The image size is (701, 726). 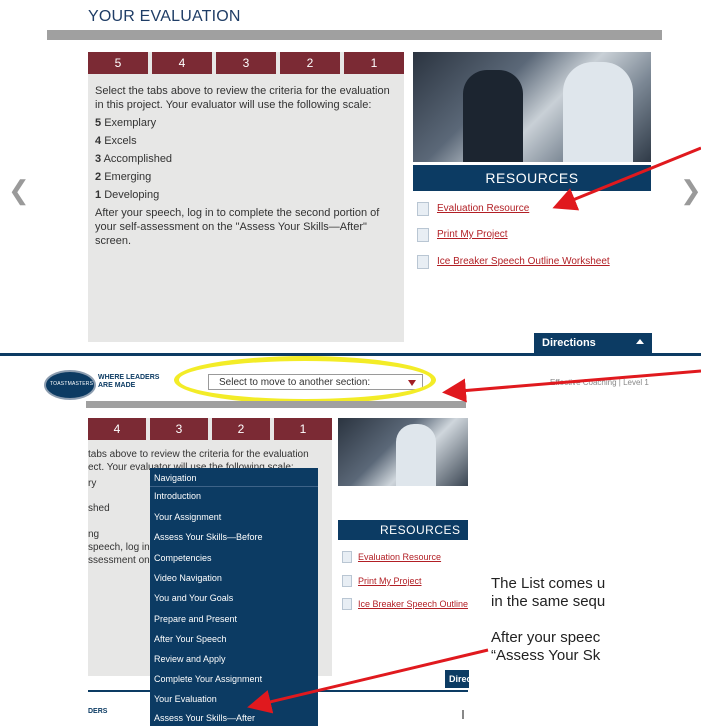 What do you see at coordinates (368, 681) in the screenshot?
I see `arrow-to-assess-after` at bounding box center [368, 681].